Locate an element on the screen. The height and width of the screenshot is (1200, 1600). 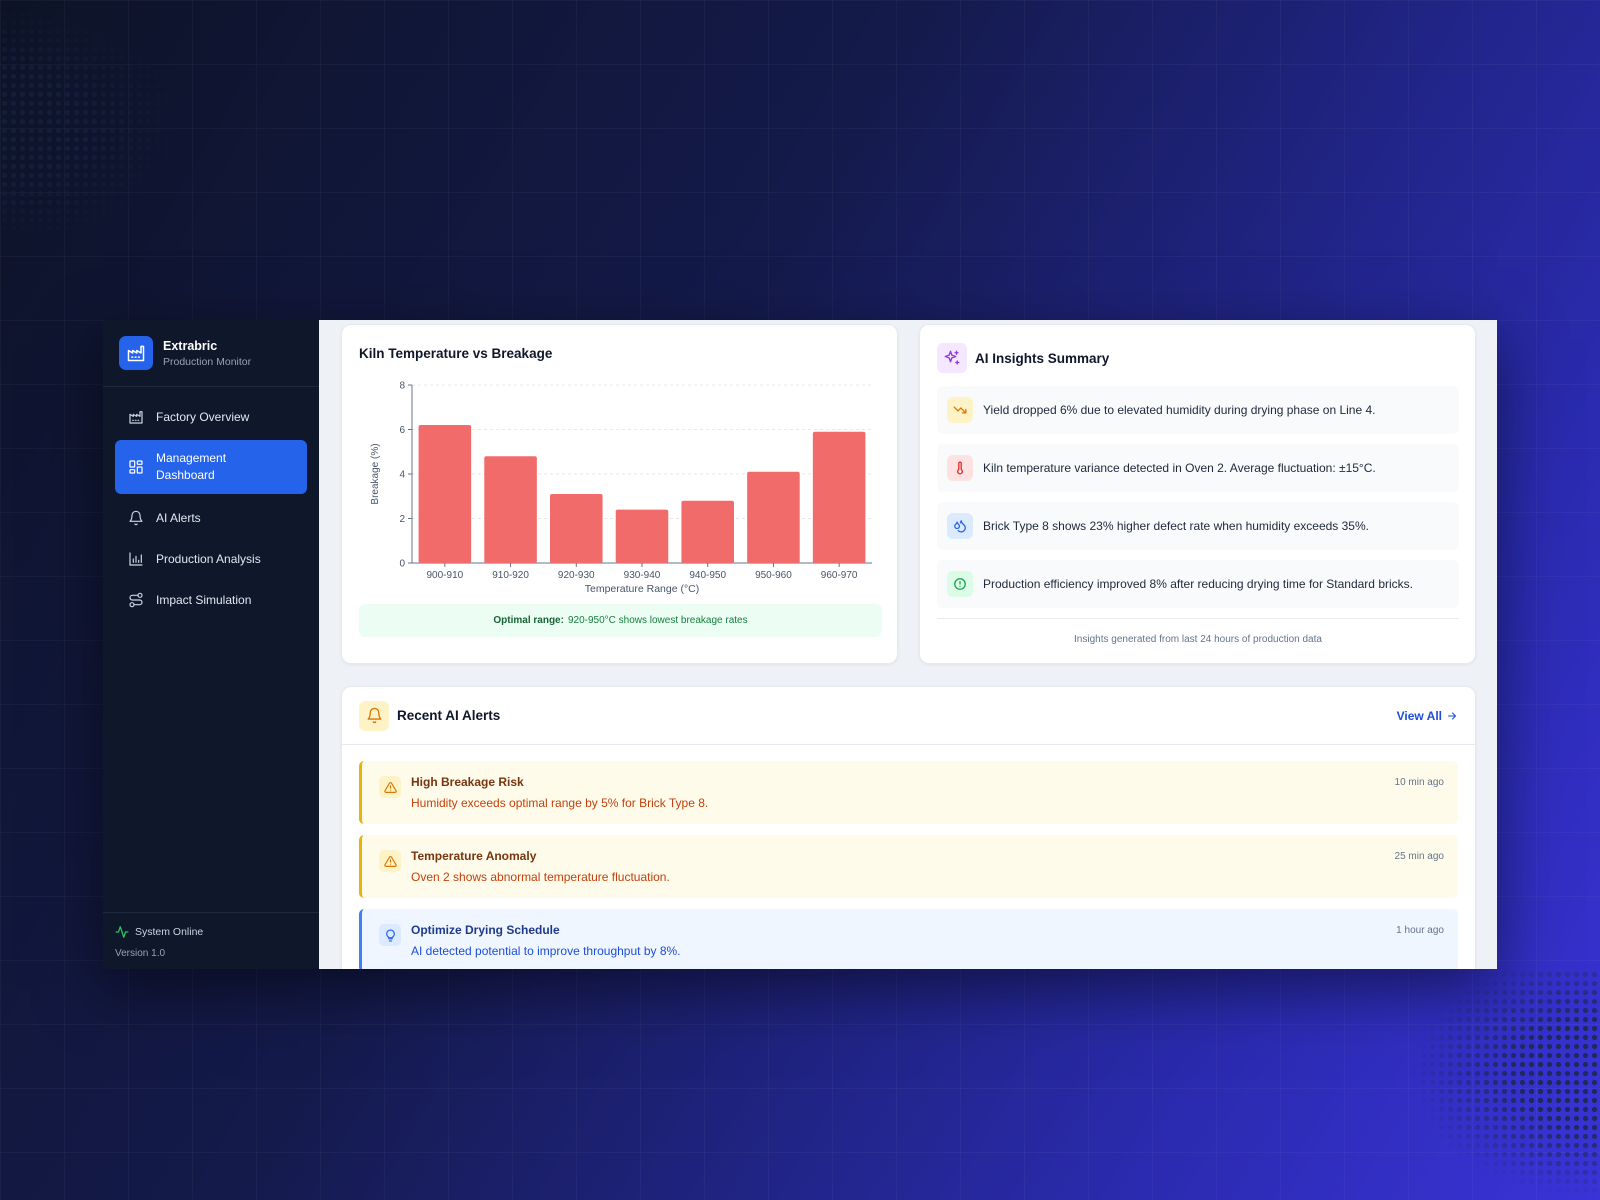
brand-subtitle: Production Monitor is located at coordinates (207, 361).